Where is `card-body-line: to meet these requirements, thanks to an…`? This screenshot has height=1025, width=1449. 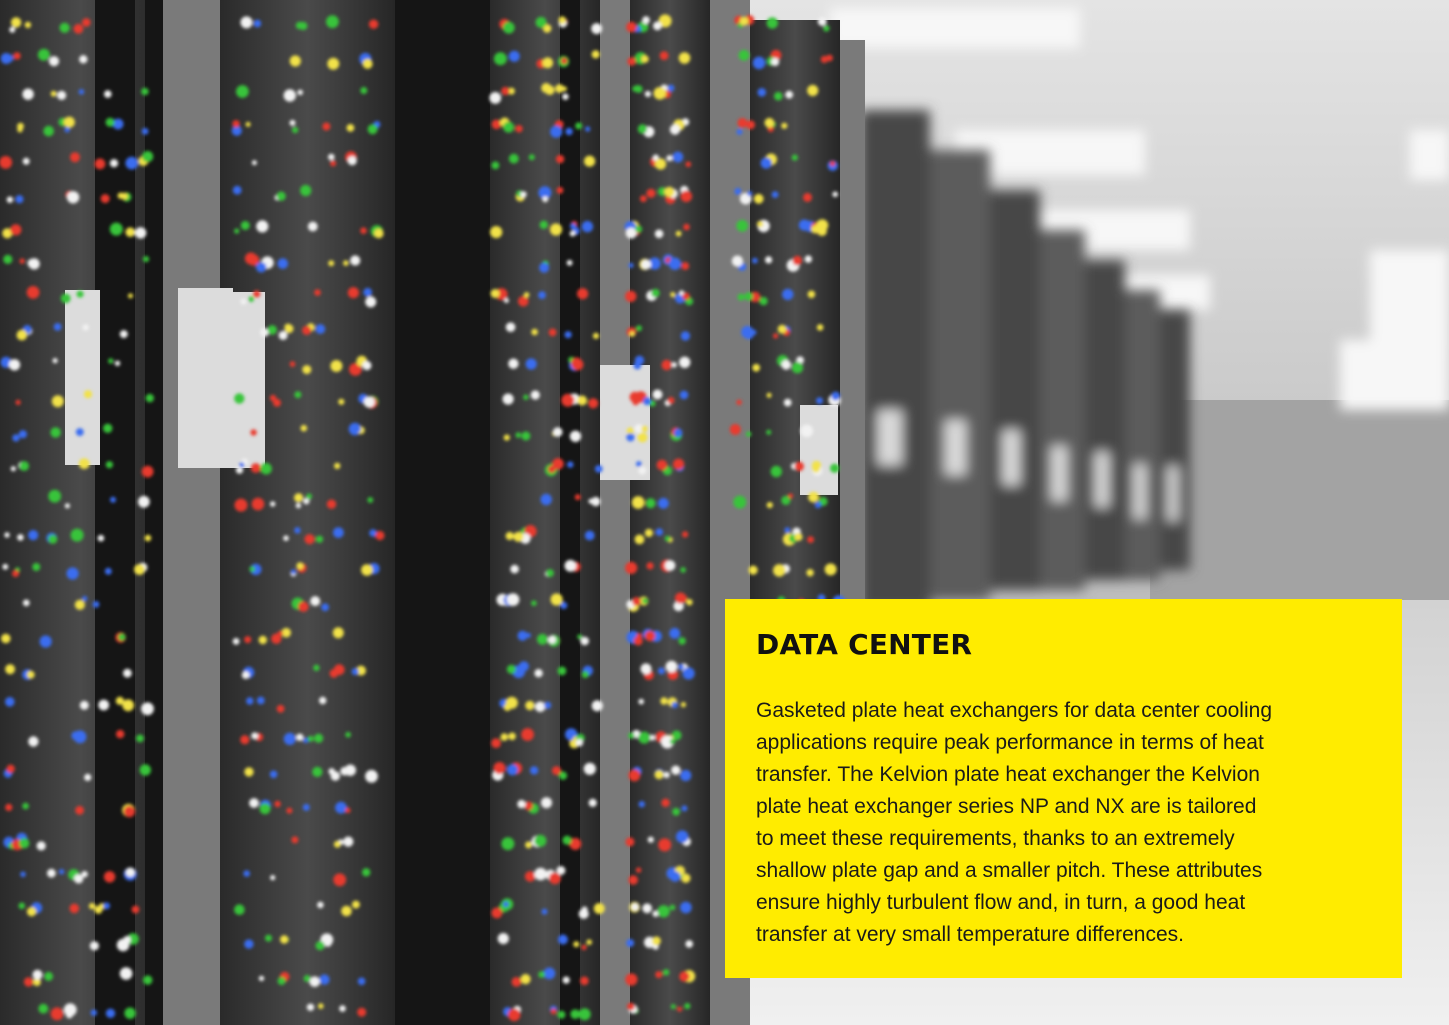 card-body-line: to meet these requirements, thanks to an… is located at coordinates (995, 838).